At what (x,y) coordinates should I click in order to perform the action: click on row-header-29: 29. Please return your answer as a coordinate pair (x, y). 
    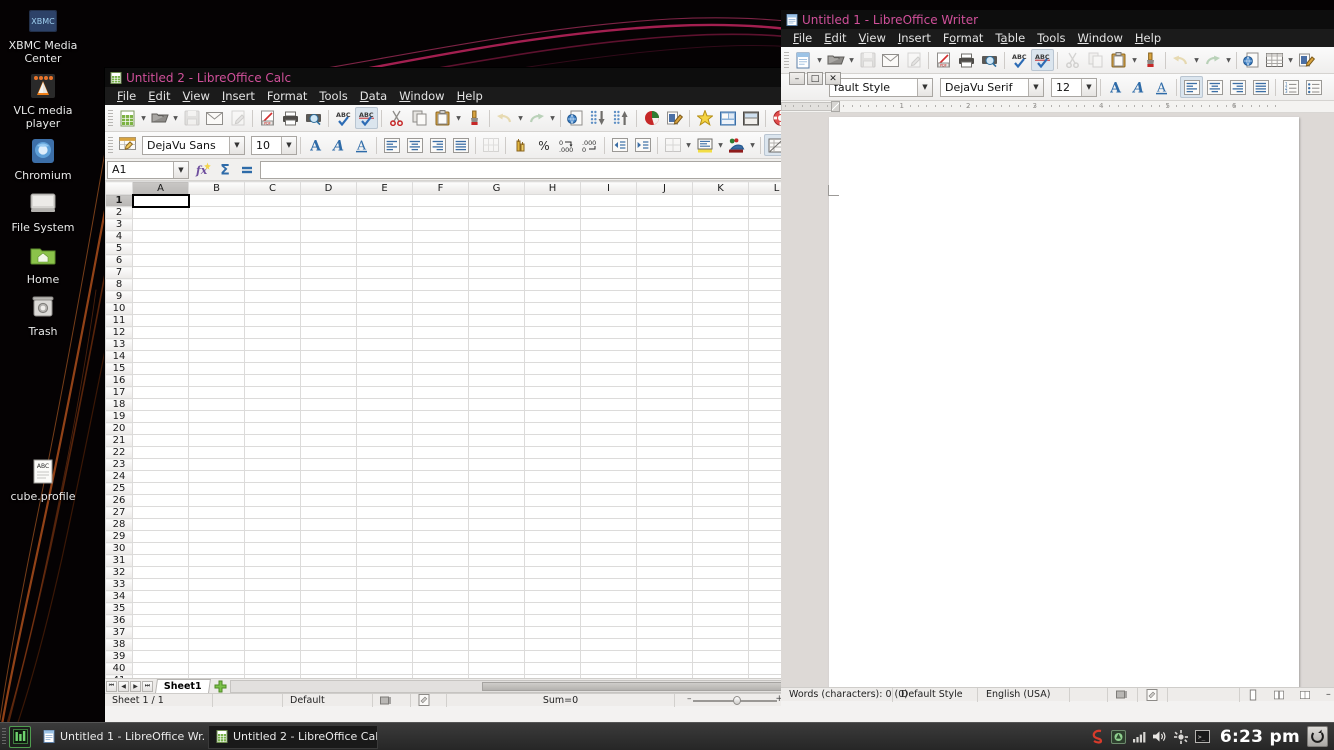
    Looking at the image, I should click on (119, 536).